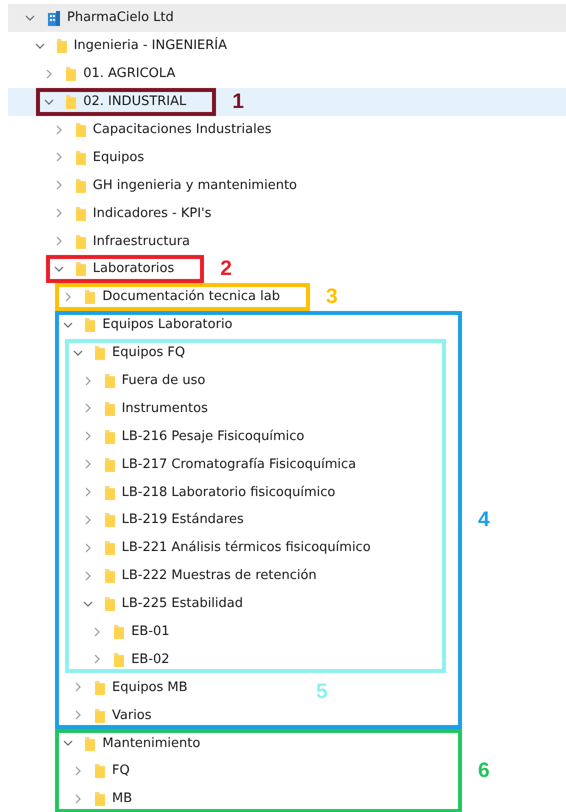 The height and width of the screenshot is (812, 566). What do you see at coordinates (54, 18) in the screenshot?
I see `building-icon` at bounding box center [54, 18].